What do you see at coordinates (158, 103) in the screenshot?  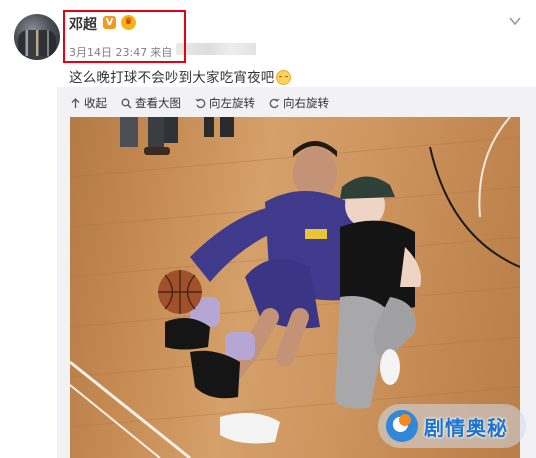 I see `view-large-label: 查看大图` at bounding box center [158, 103].